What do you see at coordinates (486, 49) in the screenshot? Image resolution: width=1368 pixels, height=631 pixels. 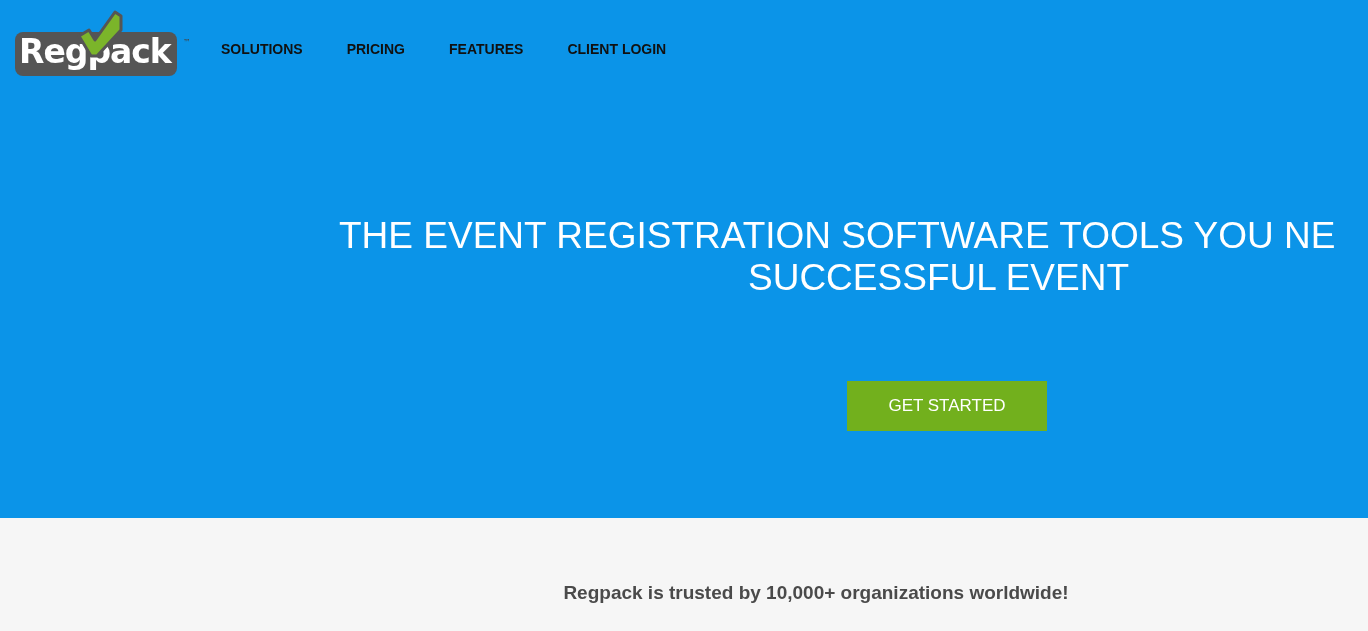 I see `nav-link: FEATURES` at bounding box center [486, 49].